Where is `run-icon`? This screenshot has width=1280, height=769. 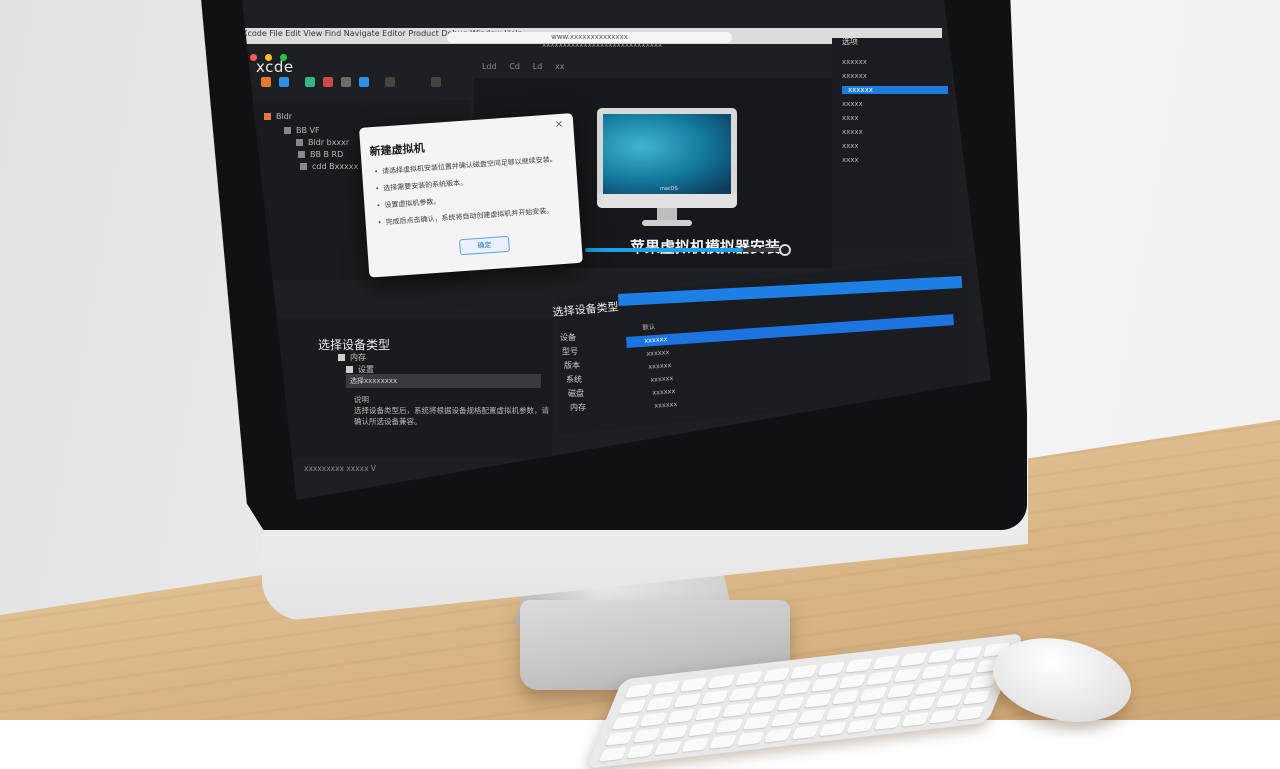 run-icon is located at coordinates (266, 82).